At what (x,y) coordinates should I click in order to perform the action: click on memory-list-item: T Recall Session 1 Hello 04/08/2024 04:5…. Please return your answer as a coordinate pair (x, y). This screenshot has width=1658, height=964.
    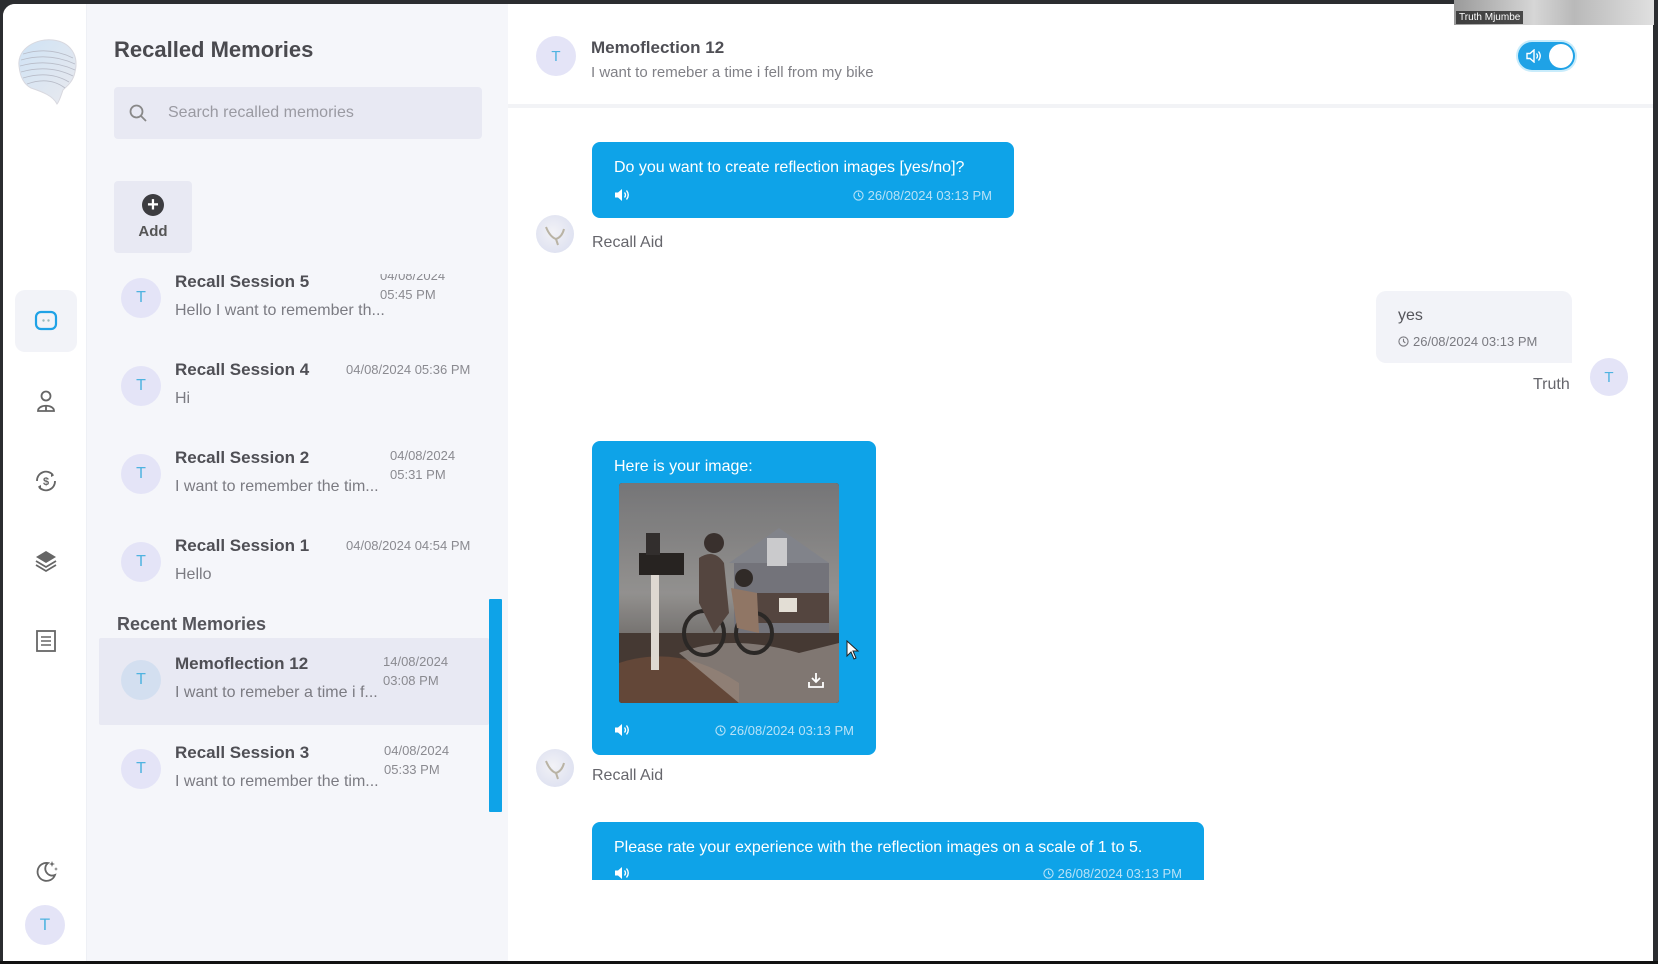
    Looking at the image, I should click on (294, 562).